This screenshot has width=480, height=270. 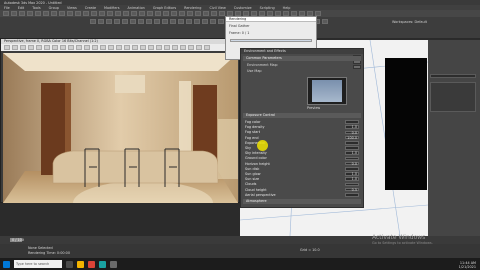 I want to click on menu-item: Group, so click(x=54, y=8).